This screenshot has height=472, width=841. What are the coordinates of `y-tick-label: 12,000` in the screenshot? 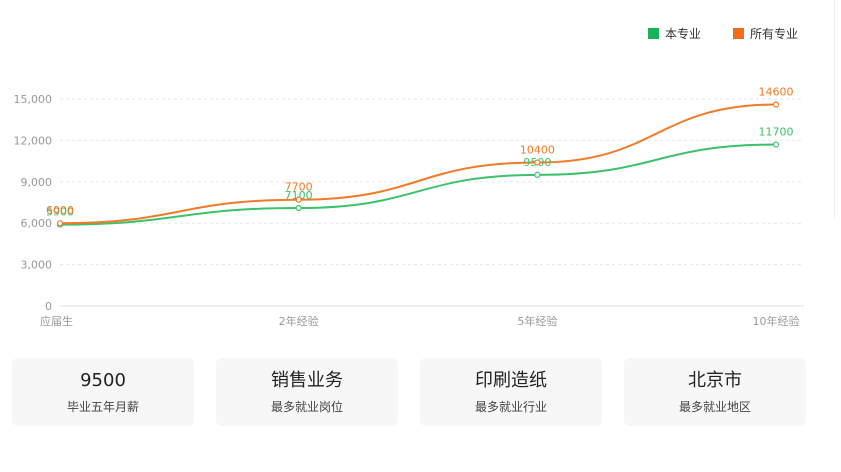 It's located at (33, 140).